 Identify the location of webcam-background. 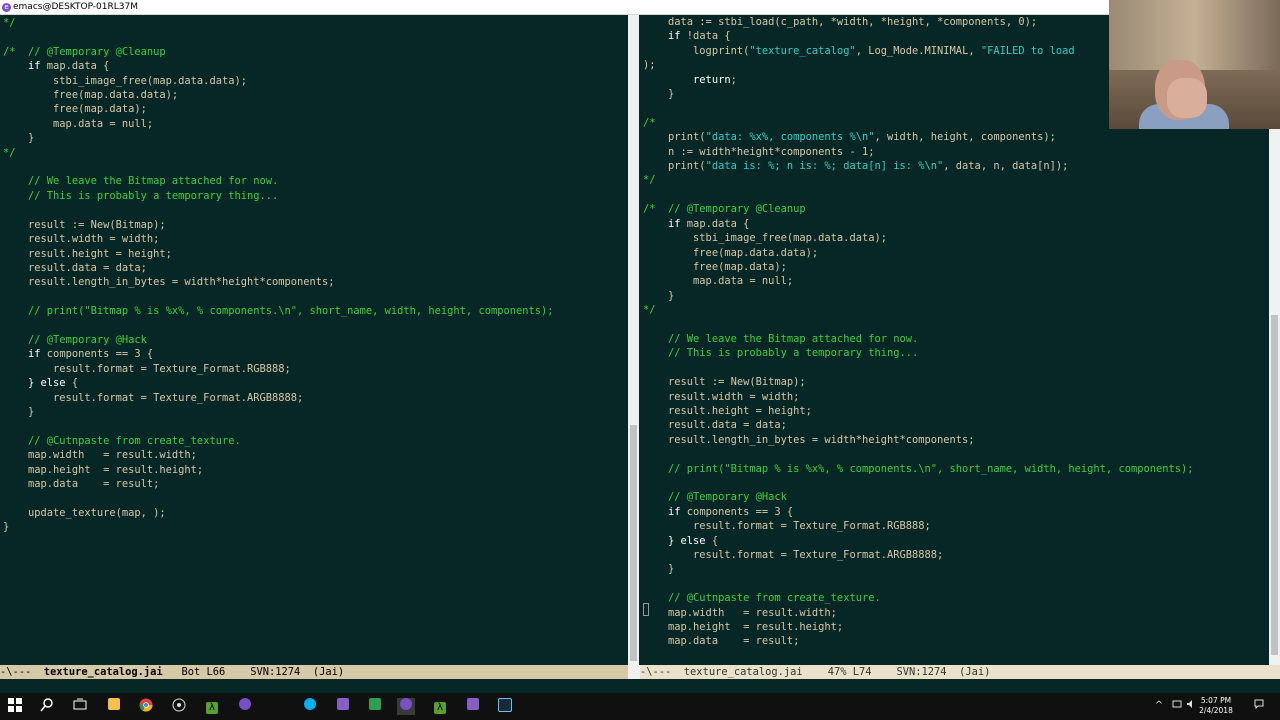
(1194, 35).